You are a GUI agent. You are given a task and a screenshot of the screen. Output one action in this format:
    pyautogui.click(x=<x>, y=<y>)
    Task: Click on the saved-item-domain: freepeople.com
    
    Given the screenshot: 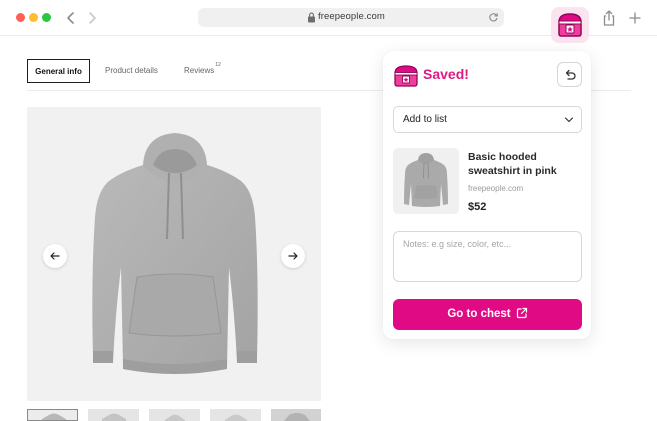 What is the action you would take?
    pyautogui.click(x=496, y=188)
    